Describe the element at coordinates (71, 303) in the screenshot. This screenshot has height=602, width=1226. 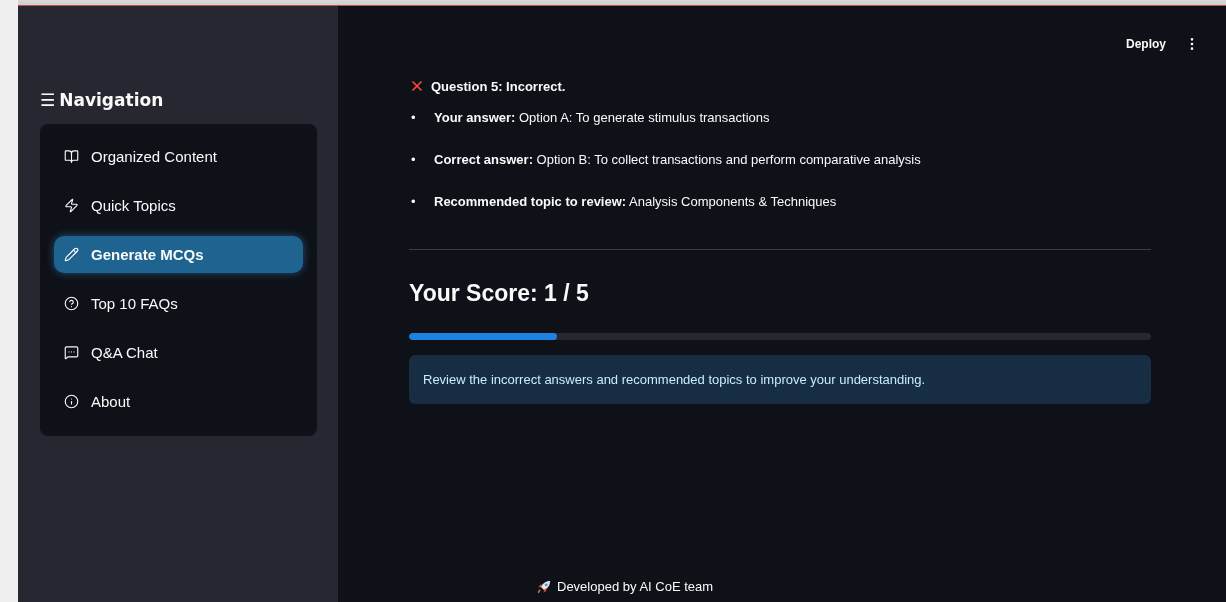
I see `question-icon` at that location.